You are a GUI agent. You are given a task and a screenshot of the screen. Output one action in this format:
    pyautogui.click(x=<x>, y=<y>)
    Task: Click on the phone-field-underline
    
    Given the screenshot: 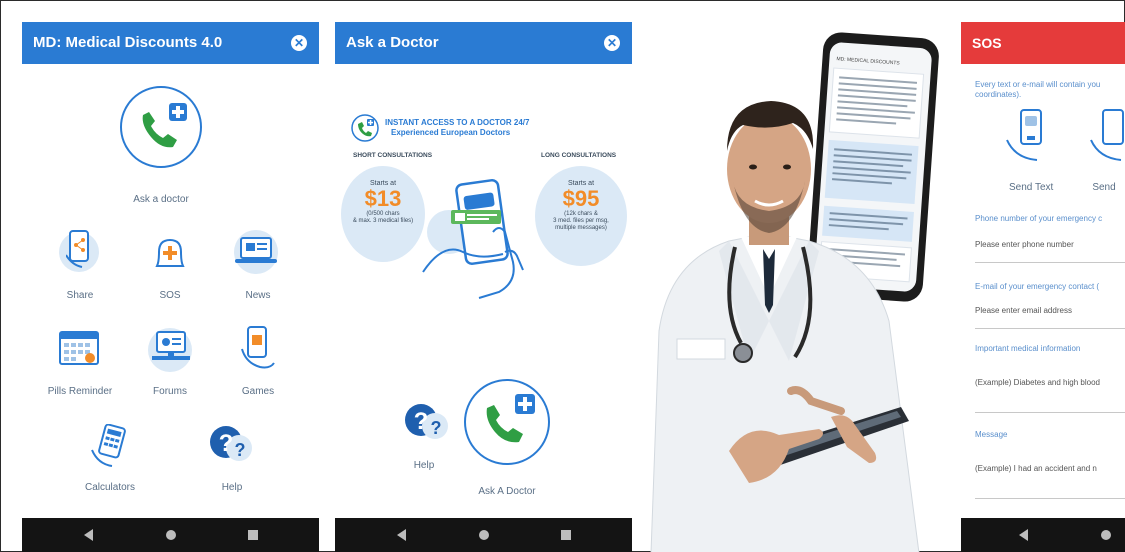 What is the action you would take?
    pyautogui.click(x=1050, y=262)
    